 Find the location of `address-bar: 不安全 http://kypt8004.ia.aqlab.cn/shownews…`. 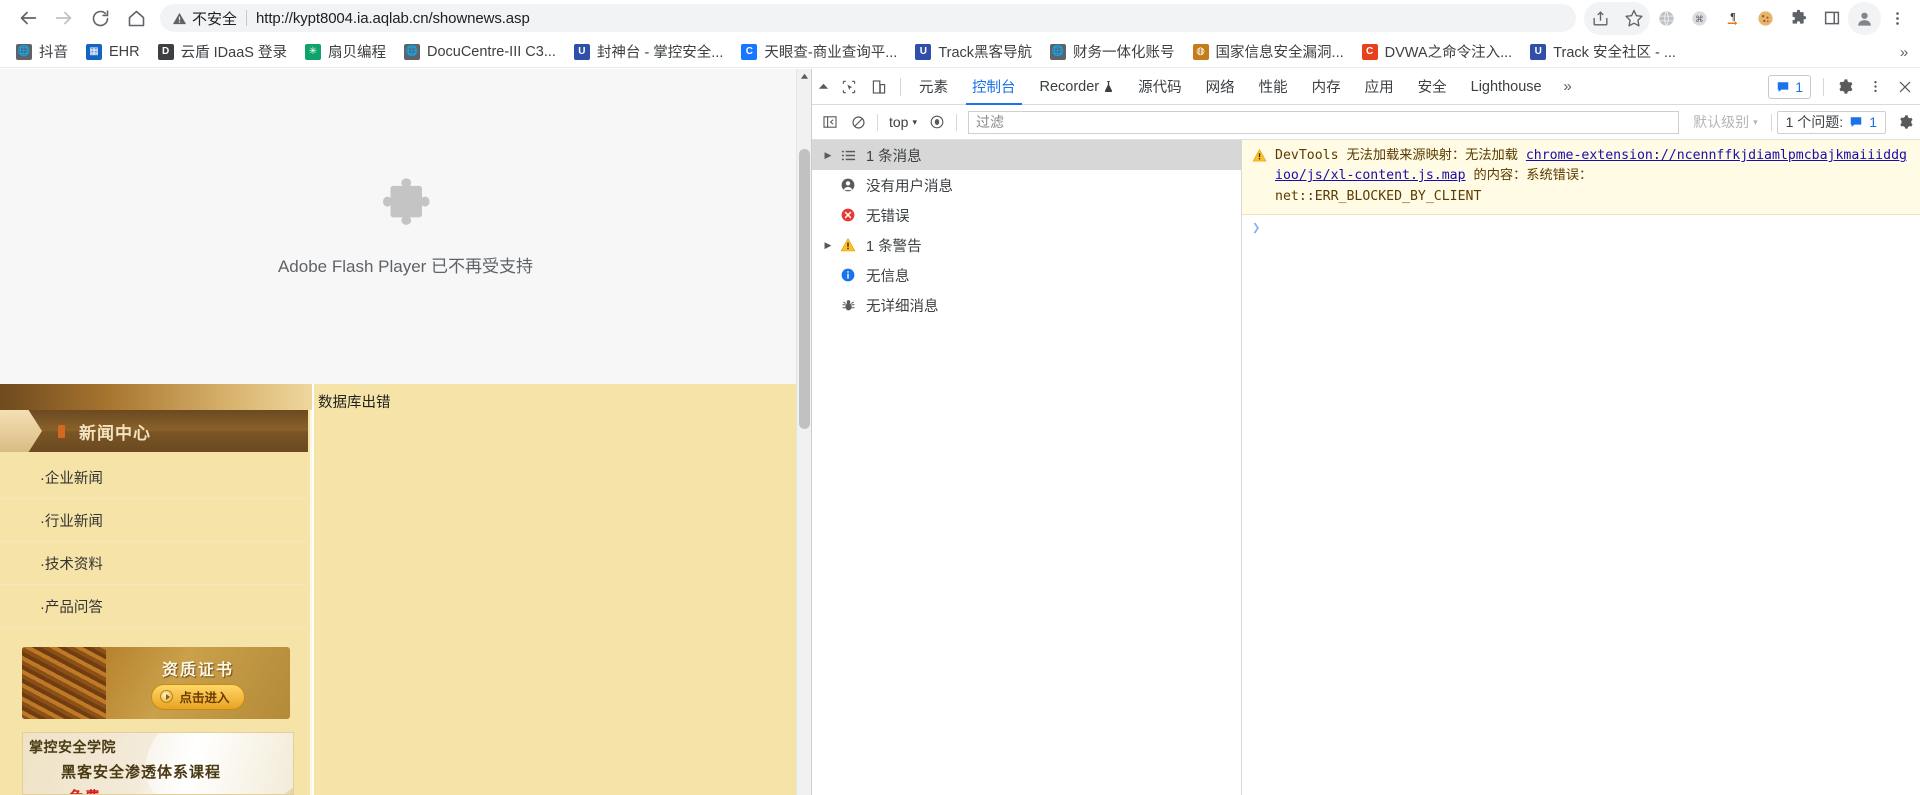

address-bar: 不安全 http://kypt8004.ia.aqlab.cn/shownews… is located at coordinates (868, 18).